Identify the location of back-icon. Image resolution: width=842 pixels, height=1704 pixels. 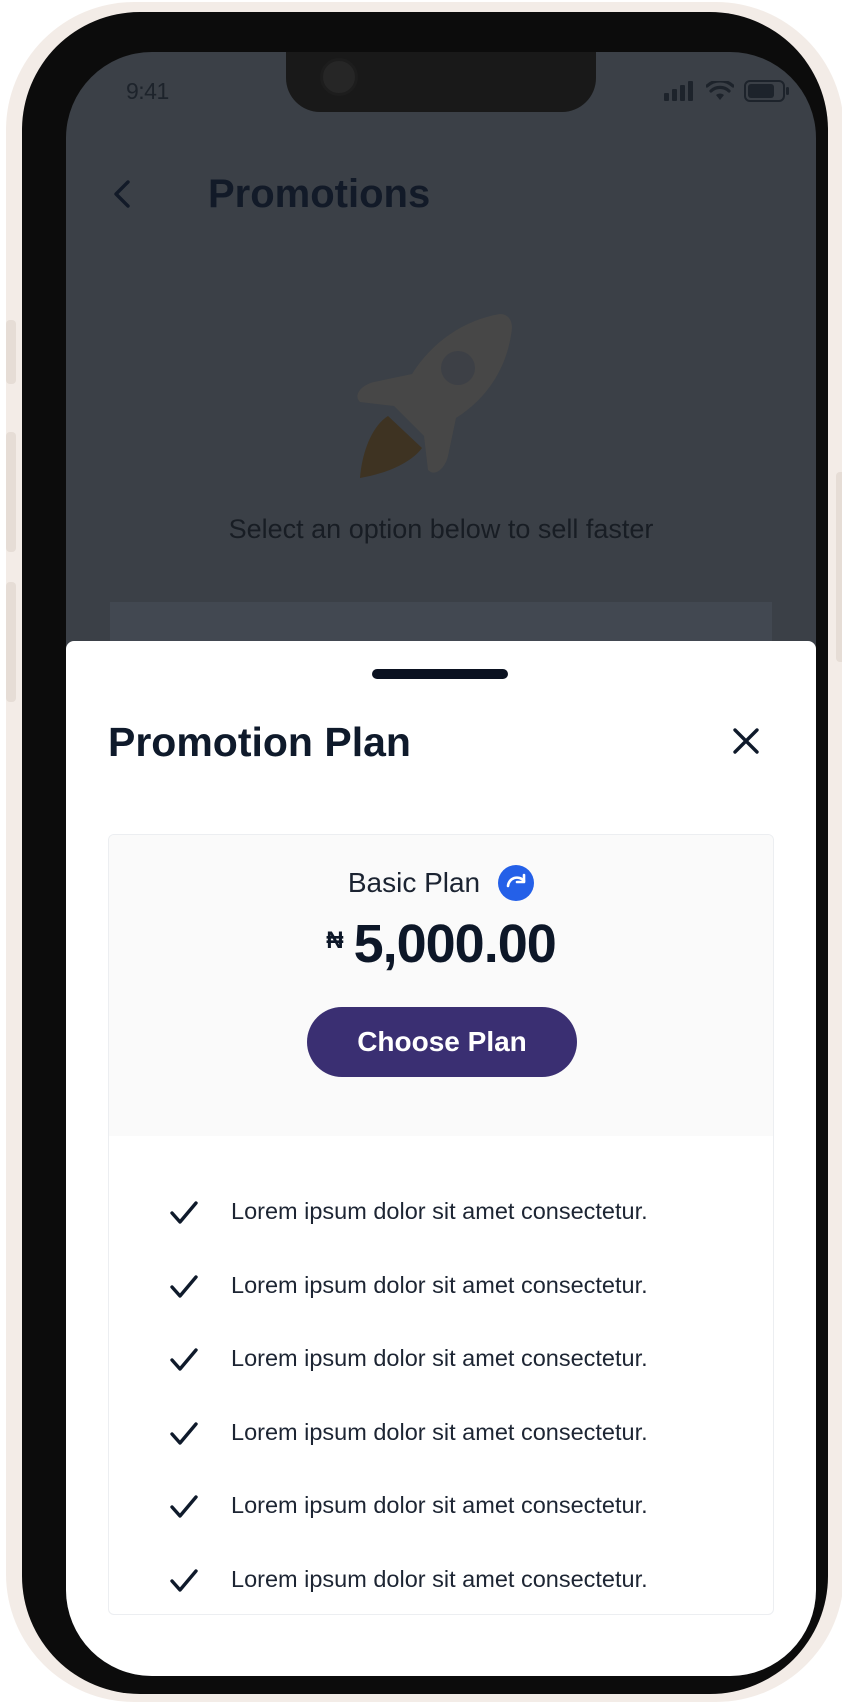
(123, 194).